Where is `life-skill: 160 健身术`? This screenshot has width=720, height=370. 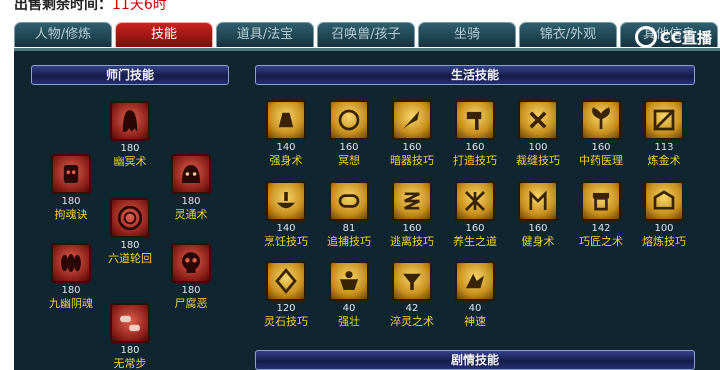
life-skill: 160 健身术 is located at coordinates (538, 215).